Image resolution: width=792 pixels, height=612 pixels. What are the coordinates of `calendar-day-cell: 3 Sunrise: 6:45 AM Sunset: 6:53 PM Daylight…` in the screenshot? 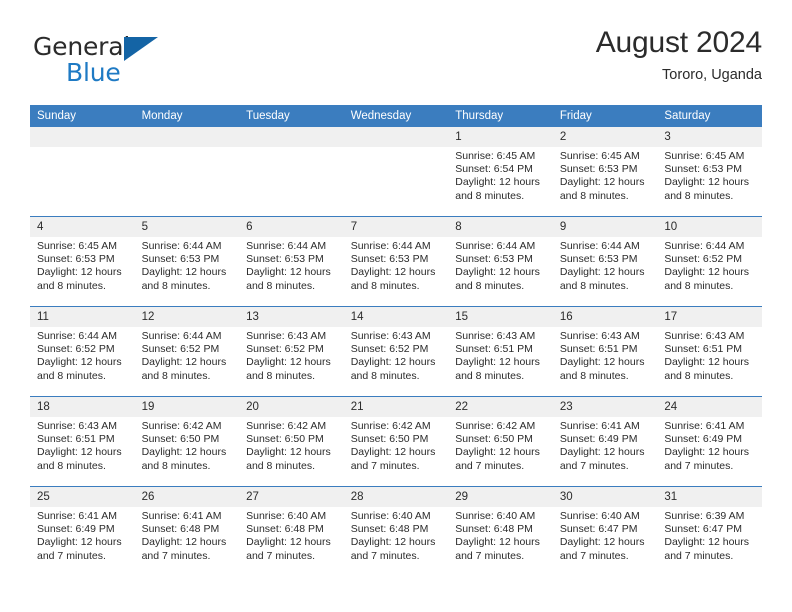 It's located at (709, 172).